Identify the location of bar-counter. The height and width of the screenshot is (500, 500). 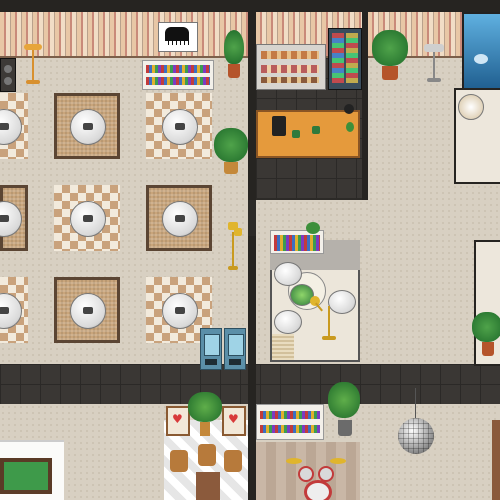
(308, 134).